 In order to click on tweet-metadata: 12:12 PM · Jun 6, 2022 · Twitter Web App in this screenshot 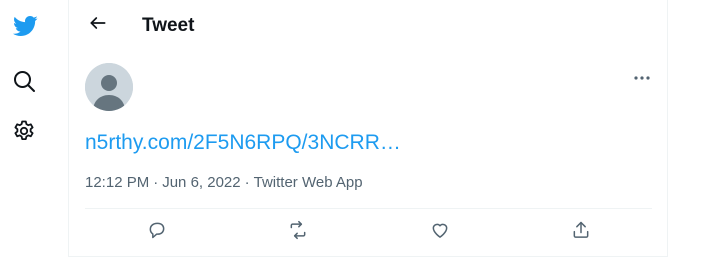, I will do `click(224, 183)`.